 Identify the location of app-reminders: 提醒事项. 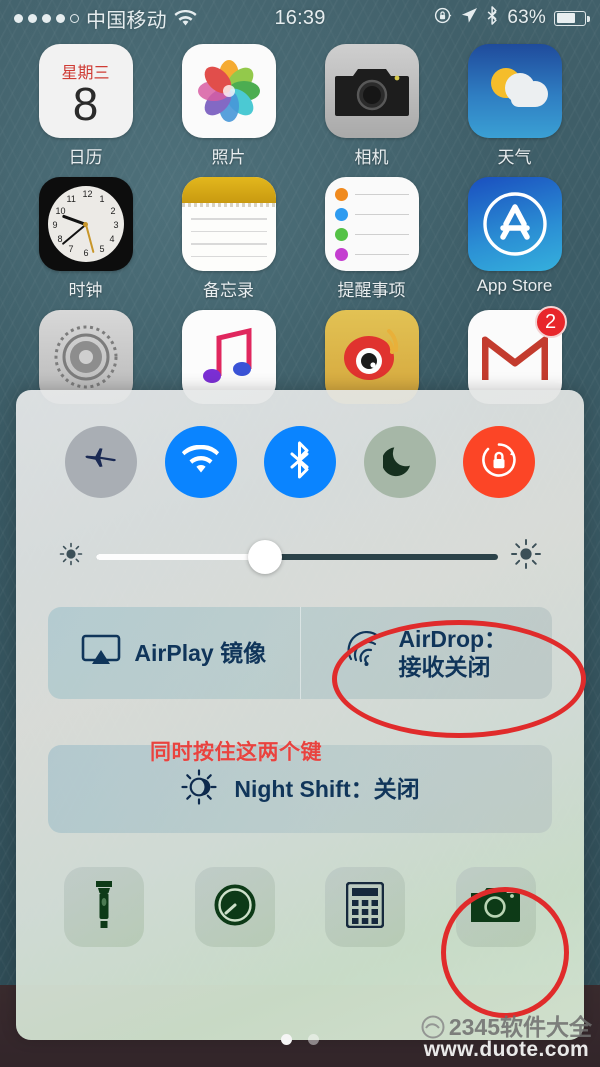
(372, 239).